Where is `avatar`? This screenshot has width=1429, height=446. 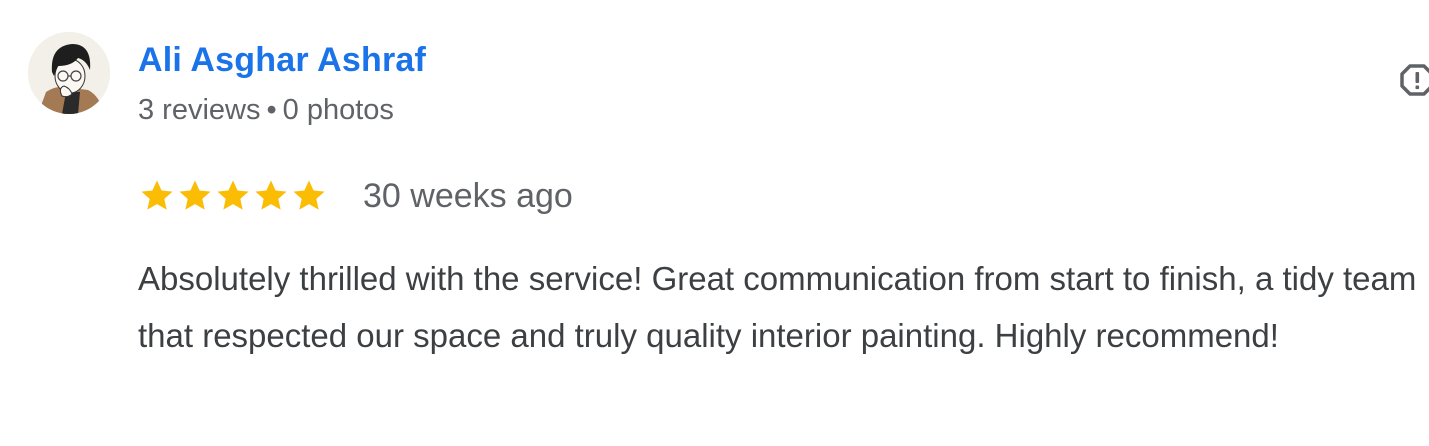 avatar is located at coordinates (69, 73).